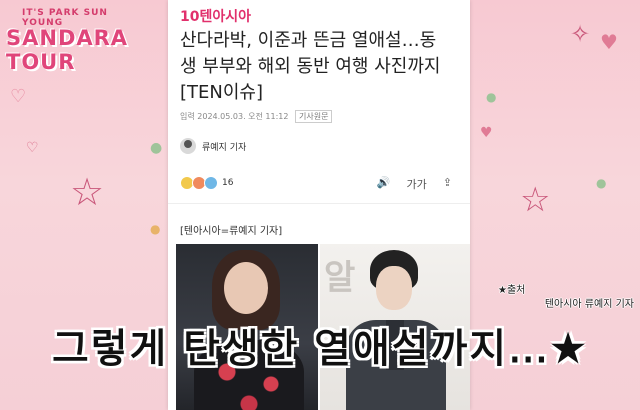 The height and width of the screenshot is (410, 640). Describe the element at coordinates (589, 304) in the screenshot. I see `source-name: 텐아시아 류예지 기자` at that location.